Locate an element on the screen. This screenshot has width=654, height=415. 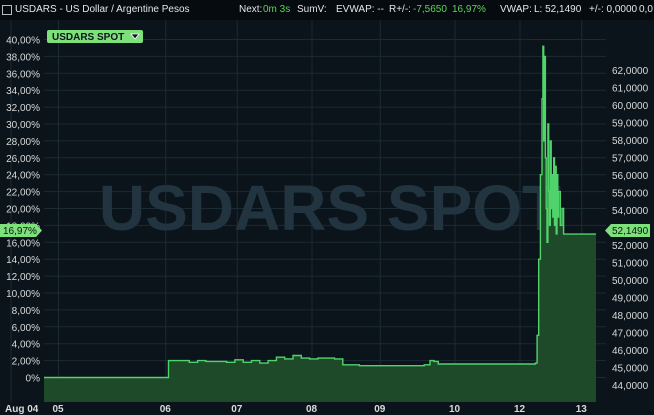
rpm-label: R+/-: is located at coordinates (400, 9).